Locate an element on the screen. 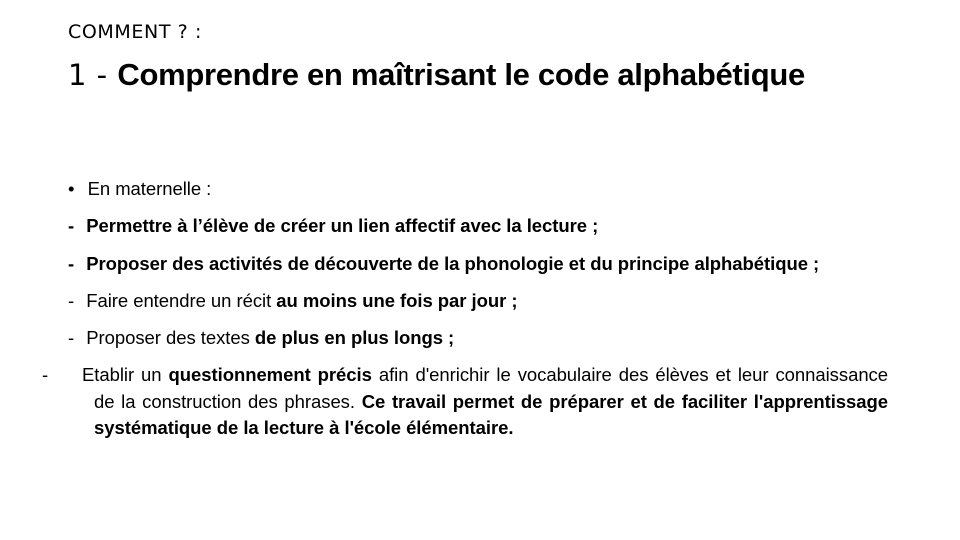 Image resolution: width=960 pixels, height=540 pixels. list-item-text: Proposer des textes is located at coordinates (170, 338).